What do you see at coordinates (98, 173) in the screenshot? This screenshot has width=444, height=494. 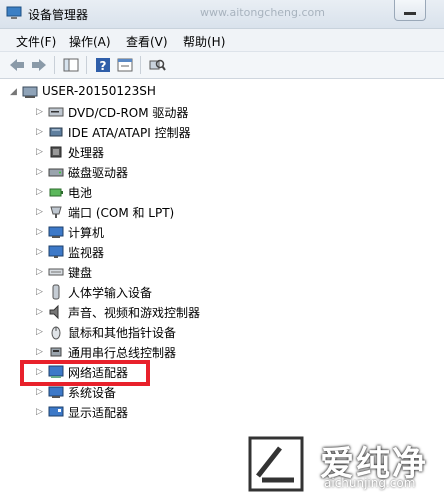 I see `tree-item-label: 磁盘驱动器` at bounding box center [98, 173].